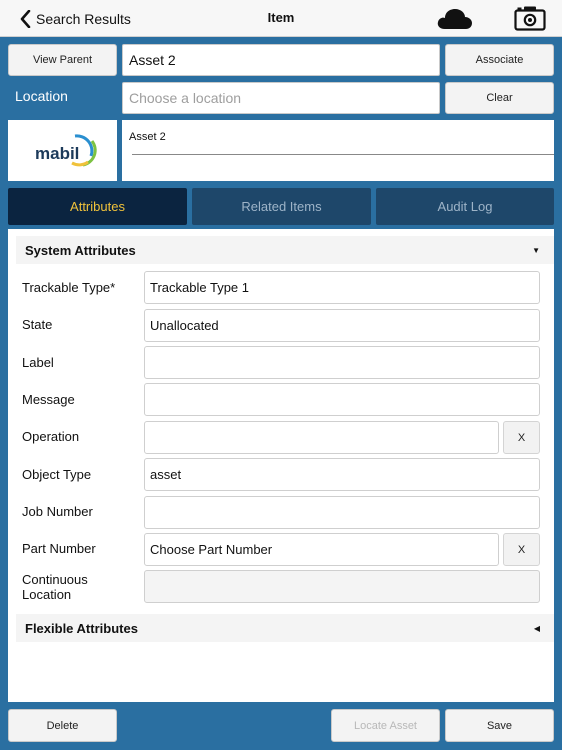  What do you see at coordinates (48, 399) in the screenshot?
I see `message-label: Message` at bounding box center [48, 399].